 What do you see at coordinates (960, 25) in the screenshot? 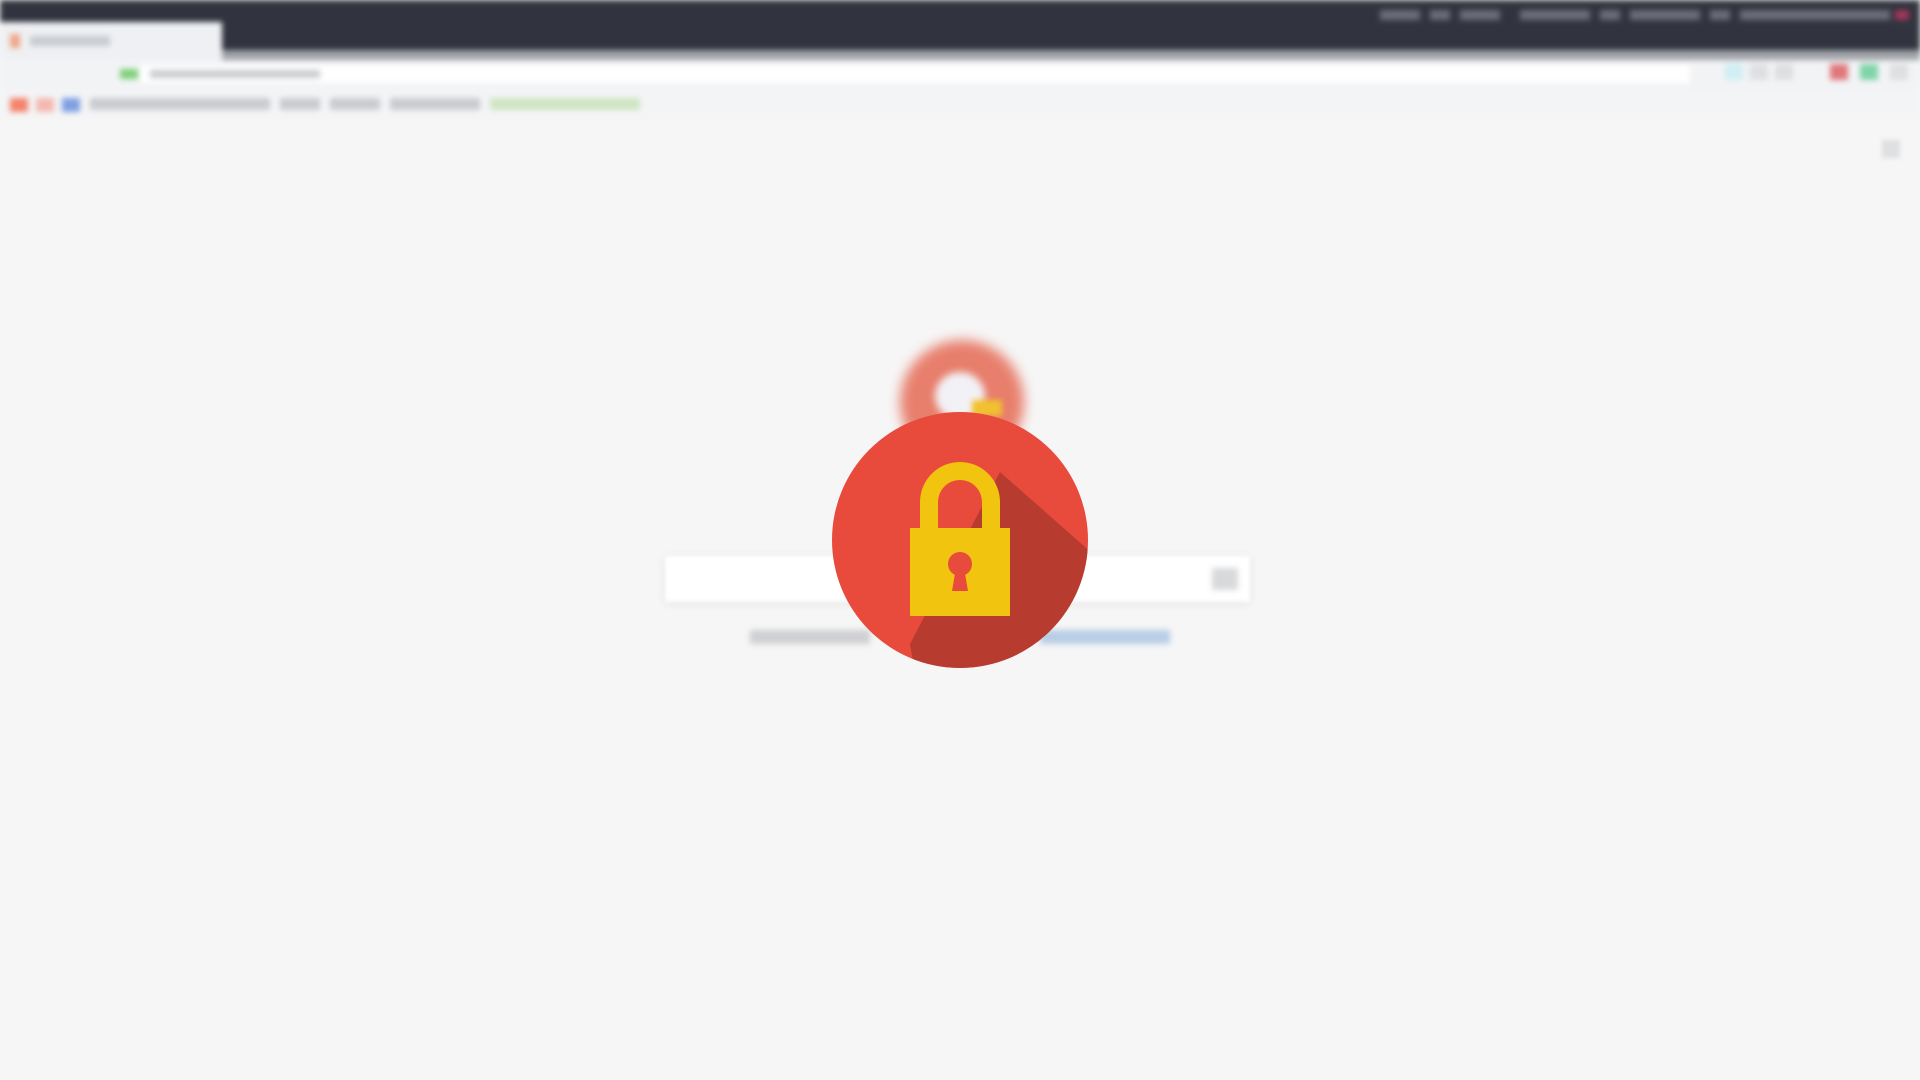
I see `os-top-bar` at bounding box center [960, 25].